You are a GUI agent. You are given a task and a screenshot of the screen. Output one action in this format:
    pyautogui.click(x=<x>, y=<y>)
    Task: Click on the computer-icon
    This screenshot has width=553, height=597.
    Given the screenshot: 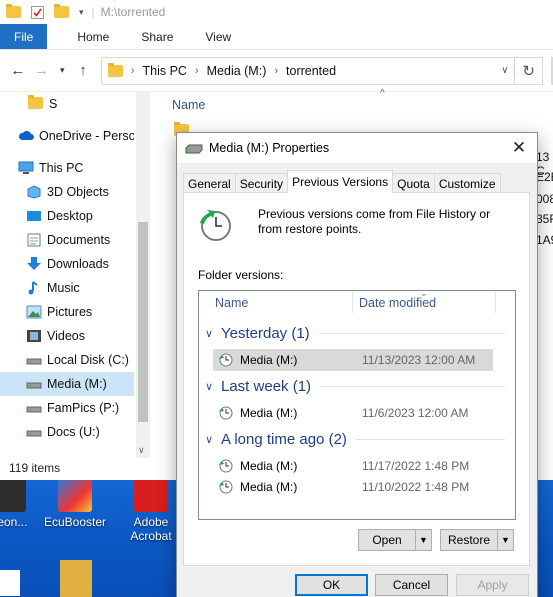 What is the action you would take?
    pyautogui.click(x=26, y=168)
    